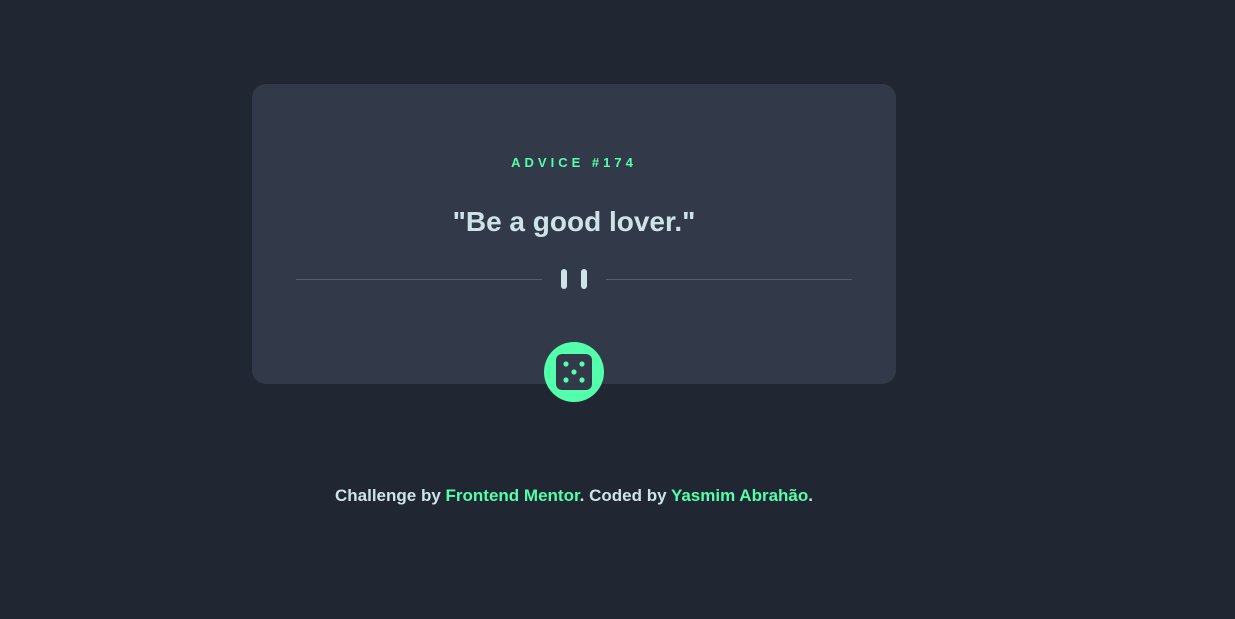 The width and height of the screenshot is (1235, 619). Describe the element at coordinates (513, 495) in the screenshot. I see `frontend-mentor-link: Frontend Mentor` at that location.